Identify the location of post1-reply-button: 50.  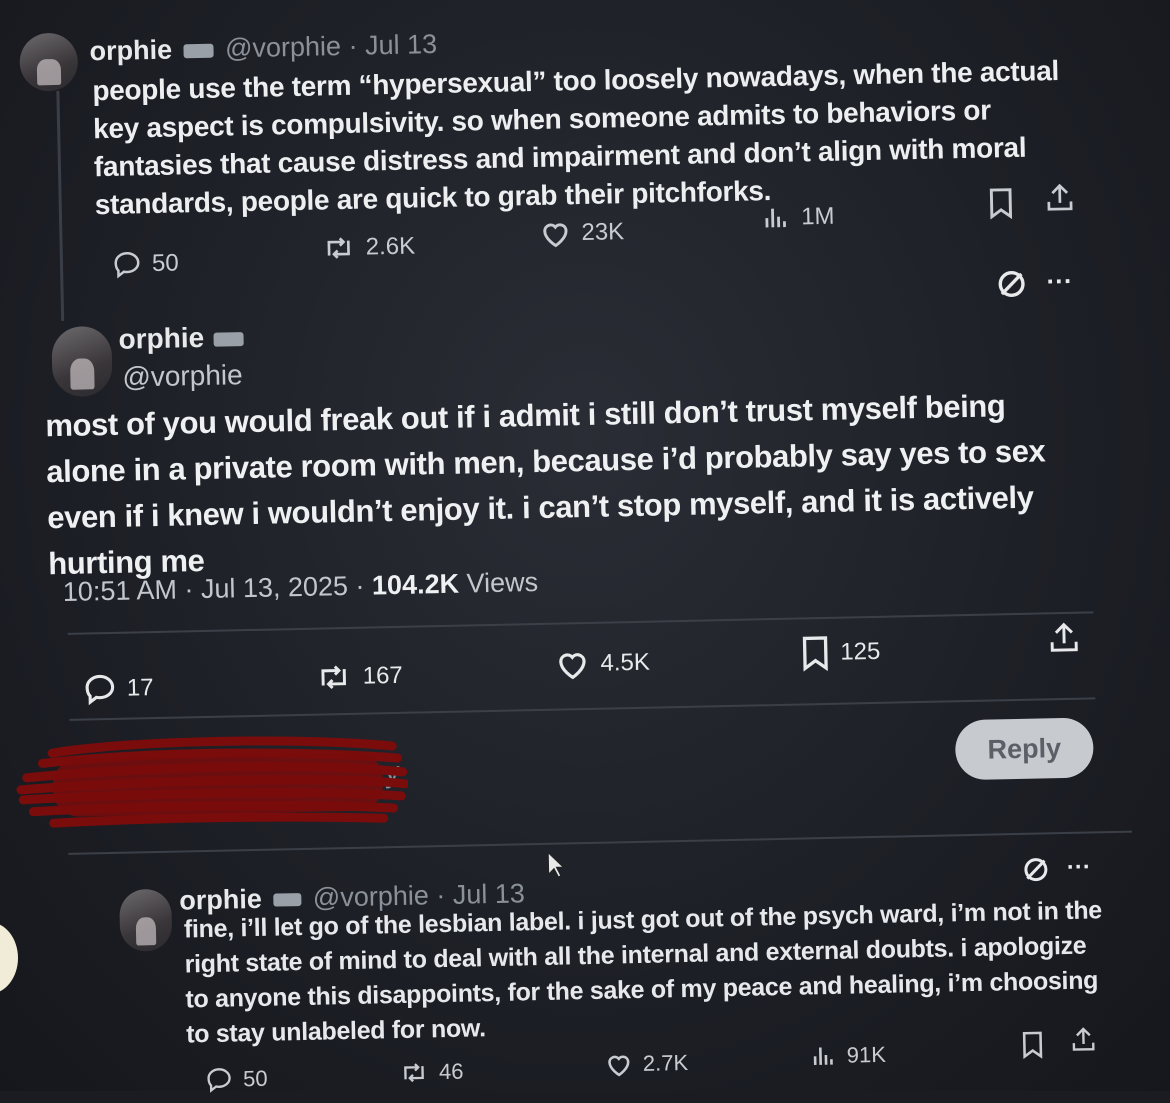
(145, 263).